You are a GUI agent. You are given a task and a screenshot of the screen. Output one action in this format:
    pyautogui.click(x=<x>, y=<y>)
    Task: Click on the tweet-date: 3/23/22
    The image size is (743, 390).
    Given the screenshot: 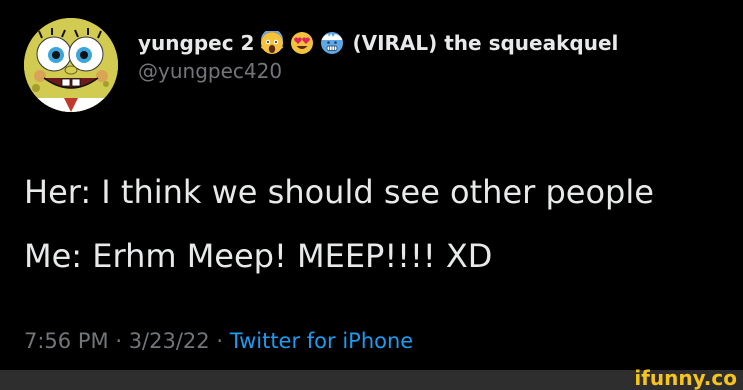 What is the action you would take?
    pyautogui.click(x=169, y=341)
    